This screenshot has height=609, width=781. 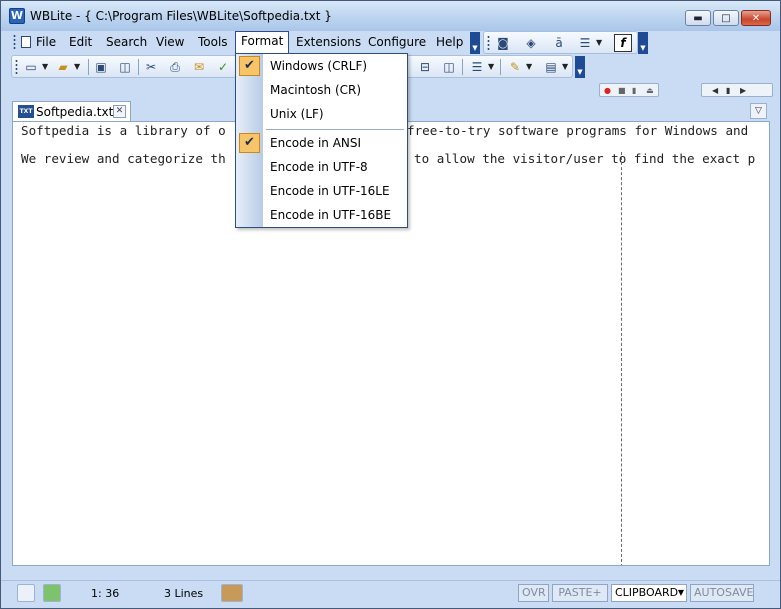 What do you see at coordinates (26, 111) in the screenshot?
I see `text-file-icon: TXT` at bounding box center [26, 111].